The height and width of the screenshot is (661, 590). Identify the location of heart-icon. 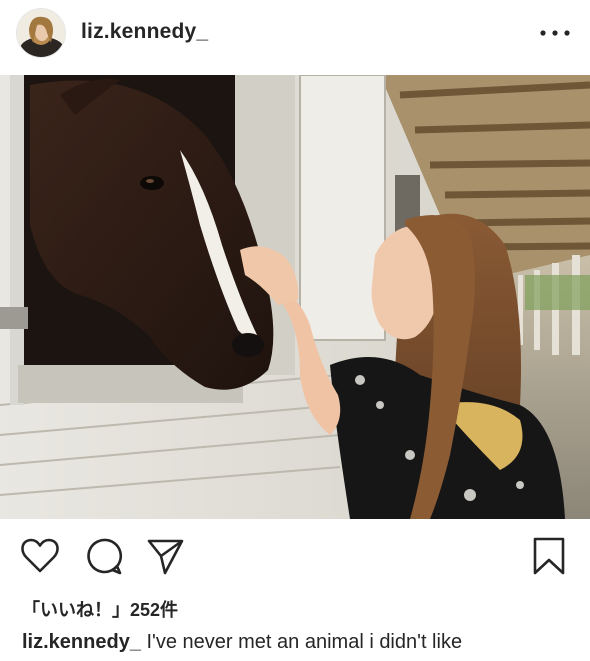
(40, 556).